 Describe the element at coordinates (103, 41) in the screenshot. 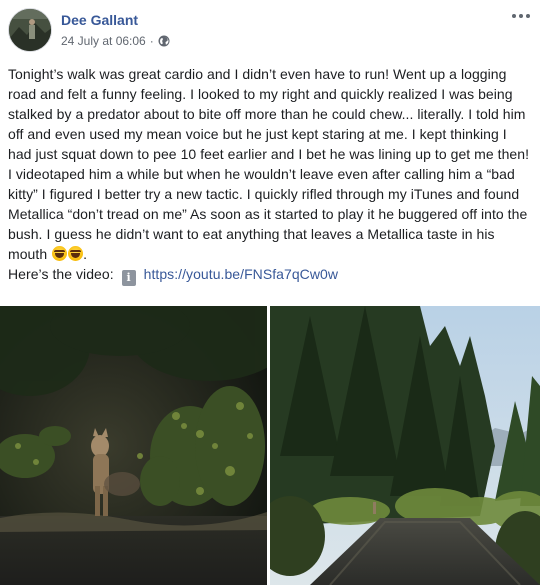

I see `post-timestamp: 24 July at 06:06` at that location.